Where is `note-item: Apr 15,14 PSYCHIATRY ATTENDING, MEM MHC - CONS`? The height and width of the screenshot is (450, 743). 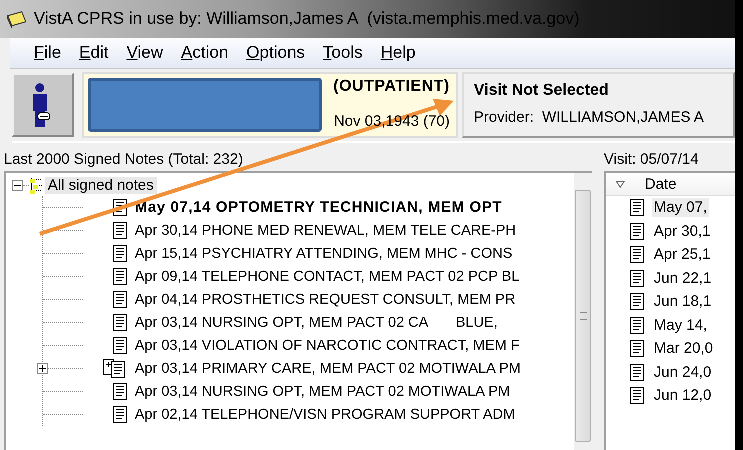 note-item: Apr 15,14 PSYCHIATRY ATTENDING, MEM MHC - CONS is located at coordinates (324, 254).